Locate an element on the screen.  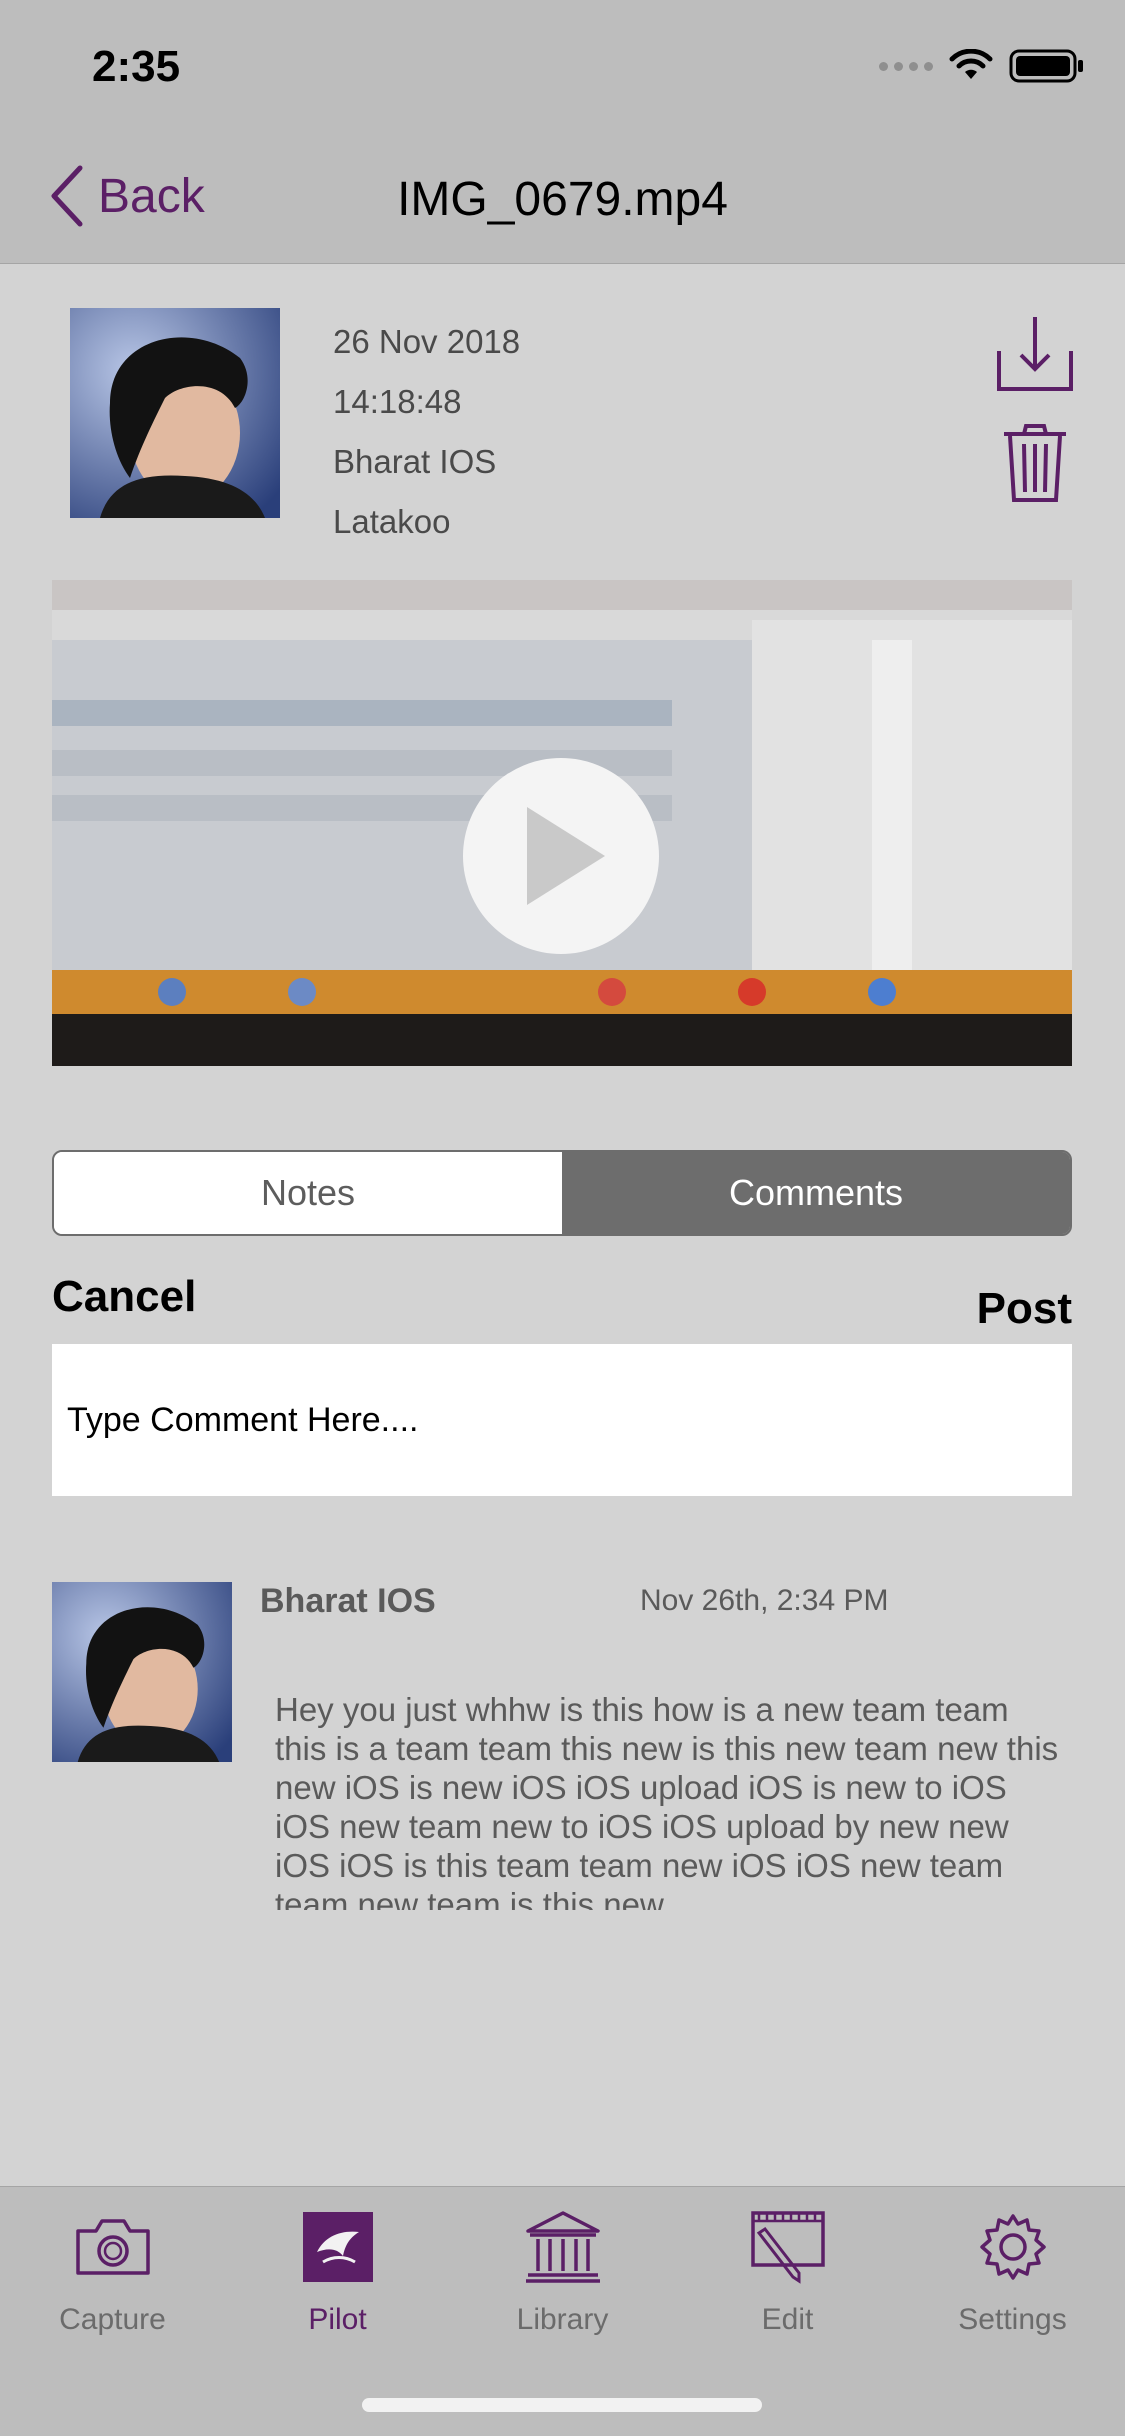
library-icon is located at coordinates (562, 2247).